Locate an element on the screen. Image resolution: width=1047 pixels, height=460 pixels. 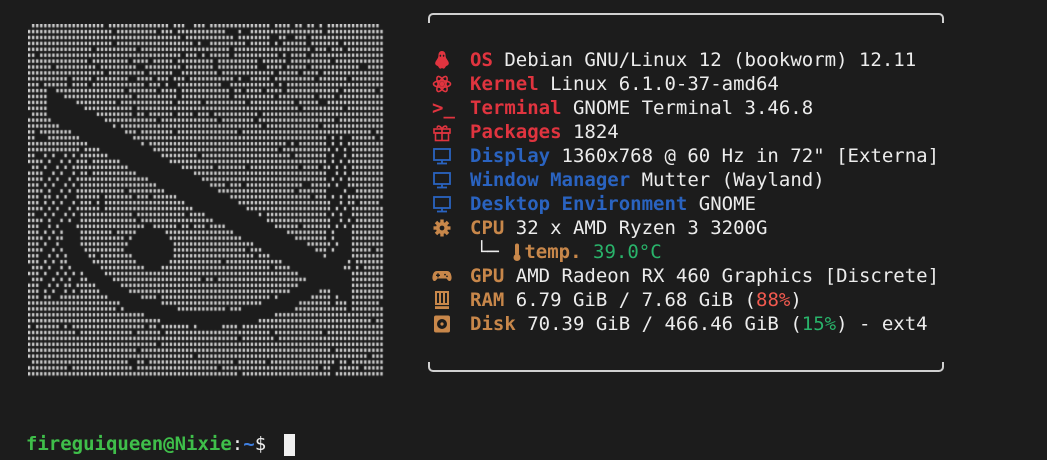
kernel-label: Kernel is located at coordinates (504, 84).